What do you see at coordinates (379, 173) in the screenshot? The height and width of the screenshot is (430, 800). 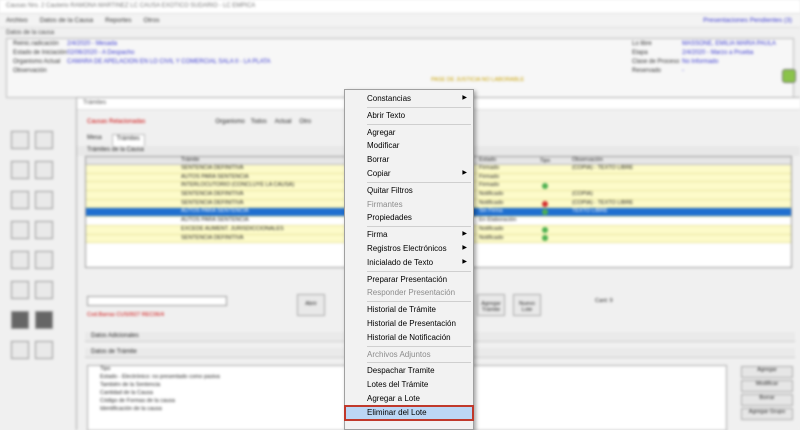 I see `menu-item-label: Copiar` at bounding box center [379, 173].